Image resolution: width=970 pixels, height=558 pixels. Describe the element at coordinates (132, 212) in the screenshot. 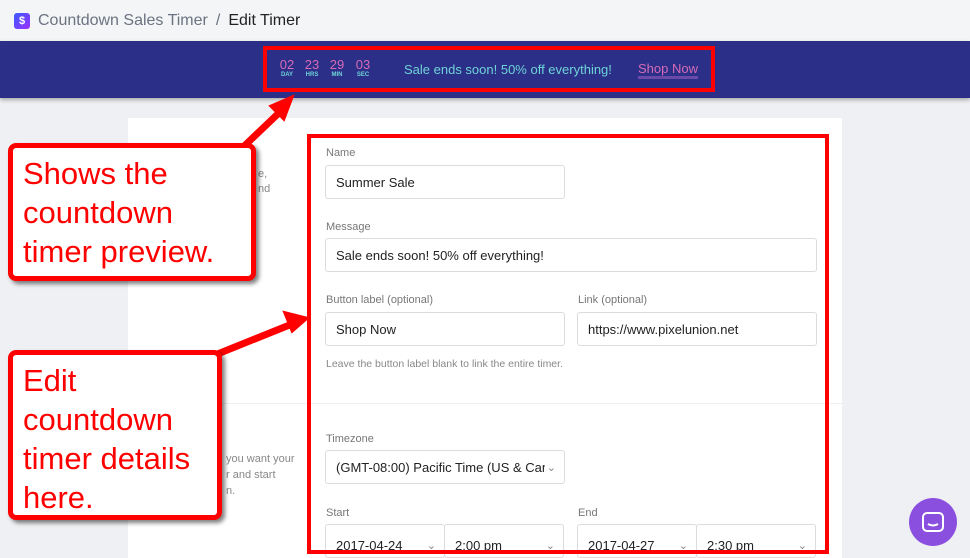

I see `preview-callout: Shows the countdown timer preview.` at that location.